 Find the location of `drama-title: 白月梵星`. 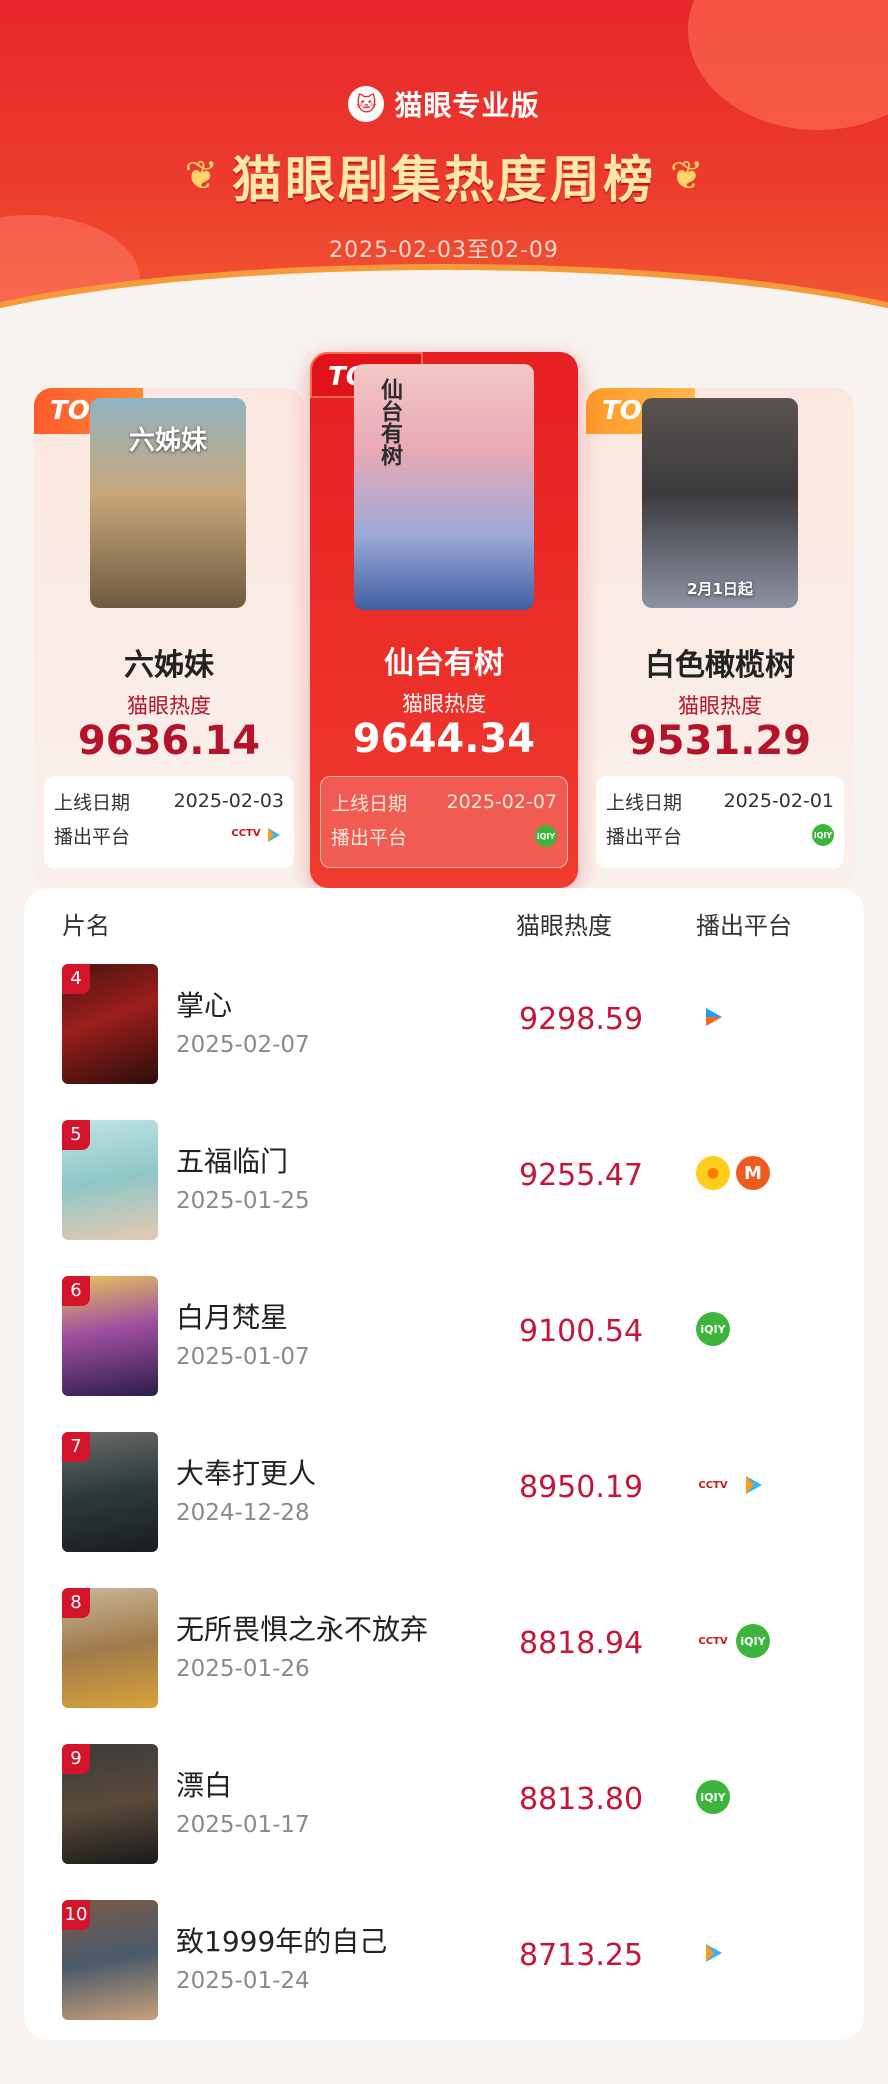

drama-title: 白月梵星 is located at coordinates (232, 1317).